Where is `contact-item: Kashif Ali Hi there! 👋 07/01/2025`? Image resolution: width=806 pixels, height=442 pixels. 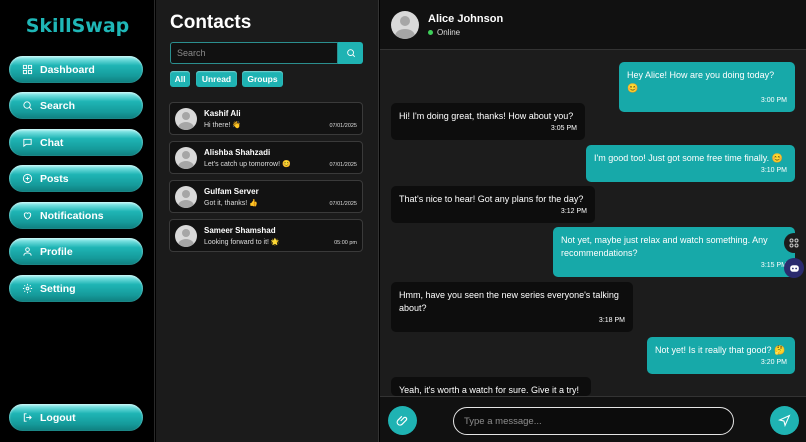 contact-item: Kashif Ali Hi there! 👋 07/01/2025 is located at coordinates (266, 118).